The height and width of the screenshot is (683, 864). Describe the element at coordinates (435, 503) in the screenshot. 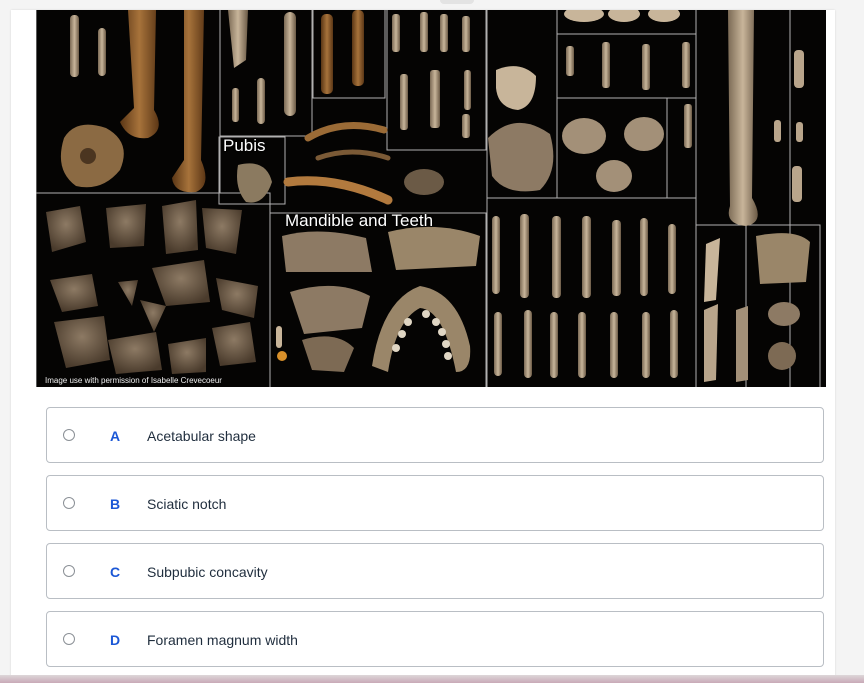

I see `answer-option-b: B Sciatic notch` at that location.